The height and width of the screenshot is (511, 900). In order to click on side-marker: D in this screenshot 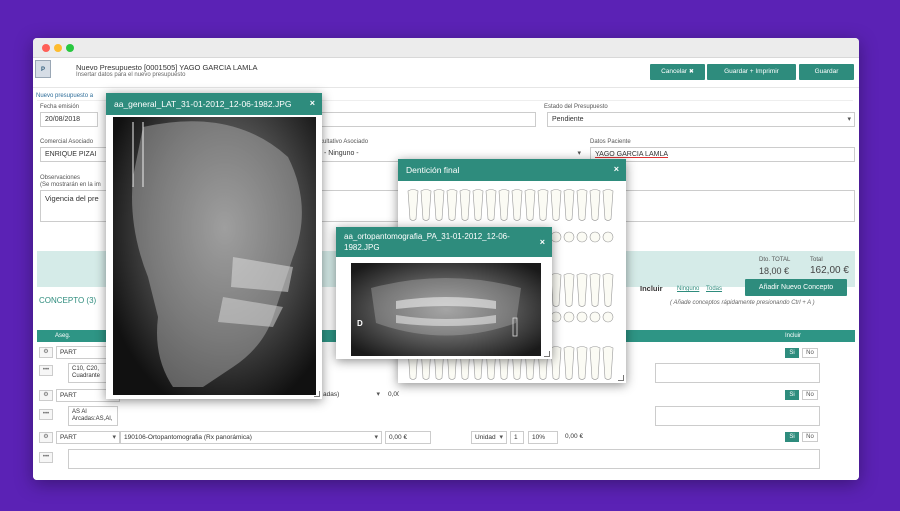, I will do `click(360, 323)`.